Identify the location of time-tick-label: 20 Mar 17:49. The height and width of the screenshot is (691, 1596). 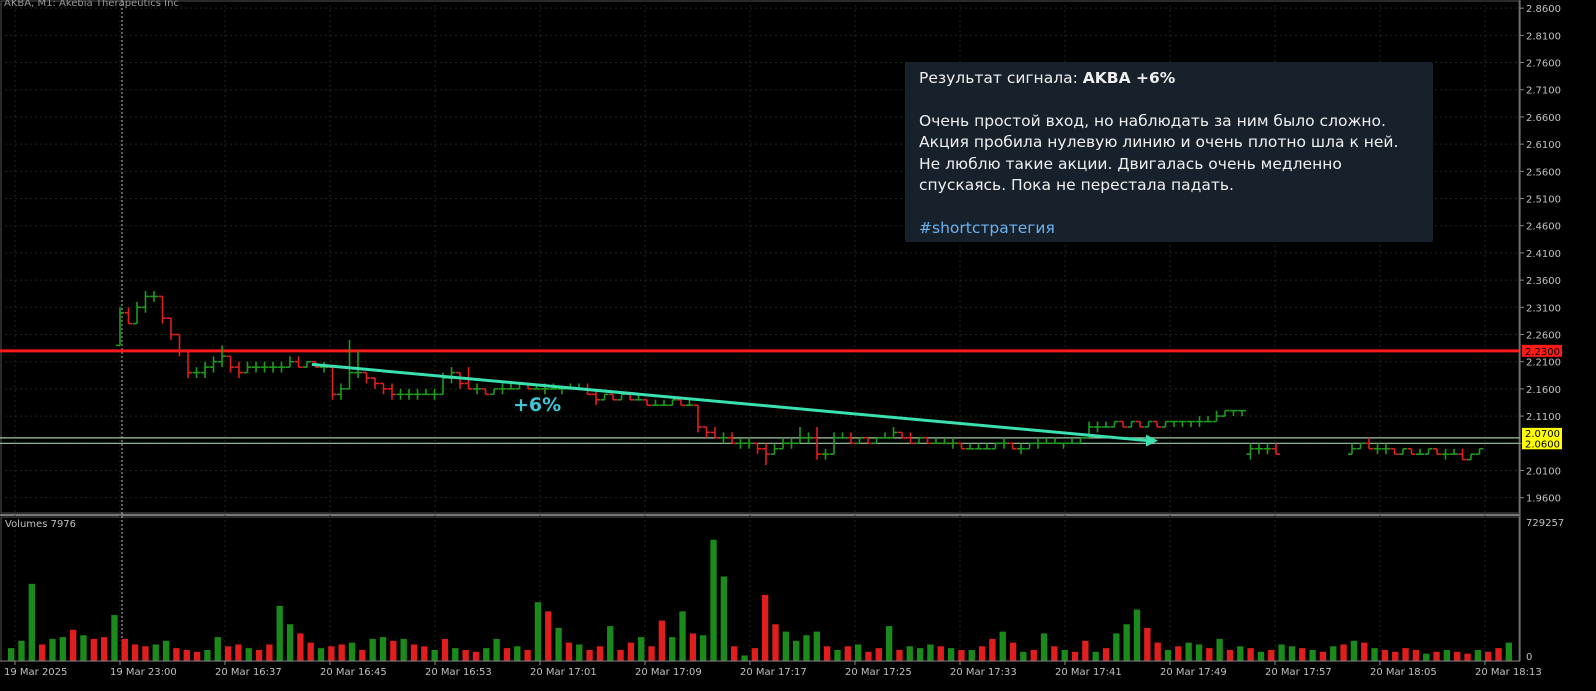
(1193, 672).